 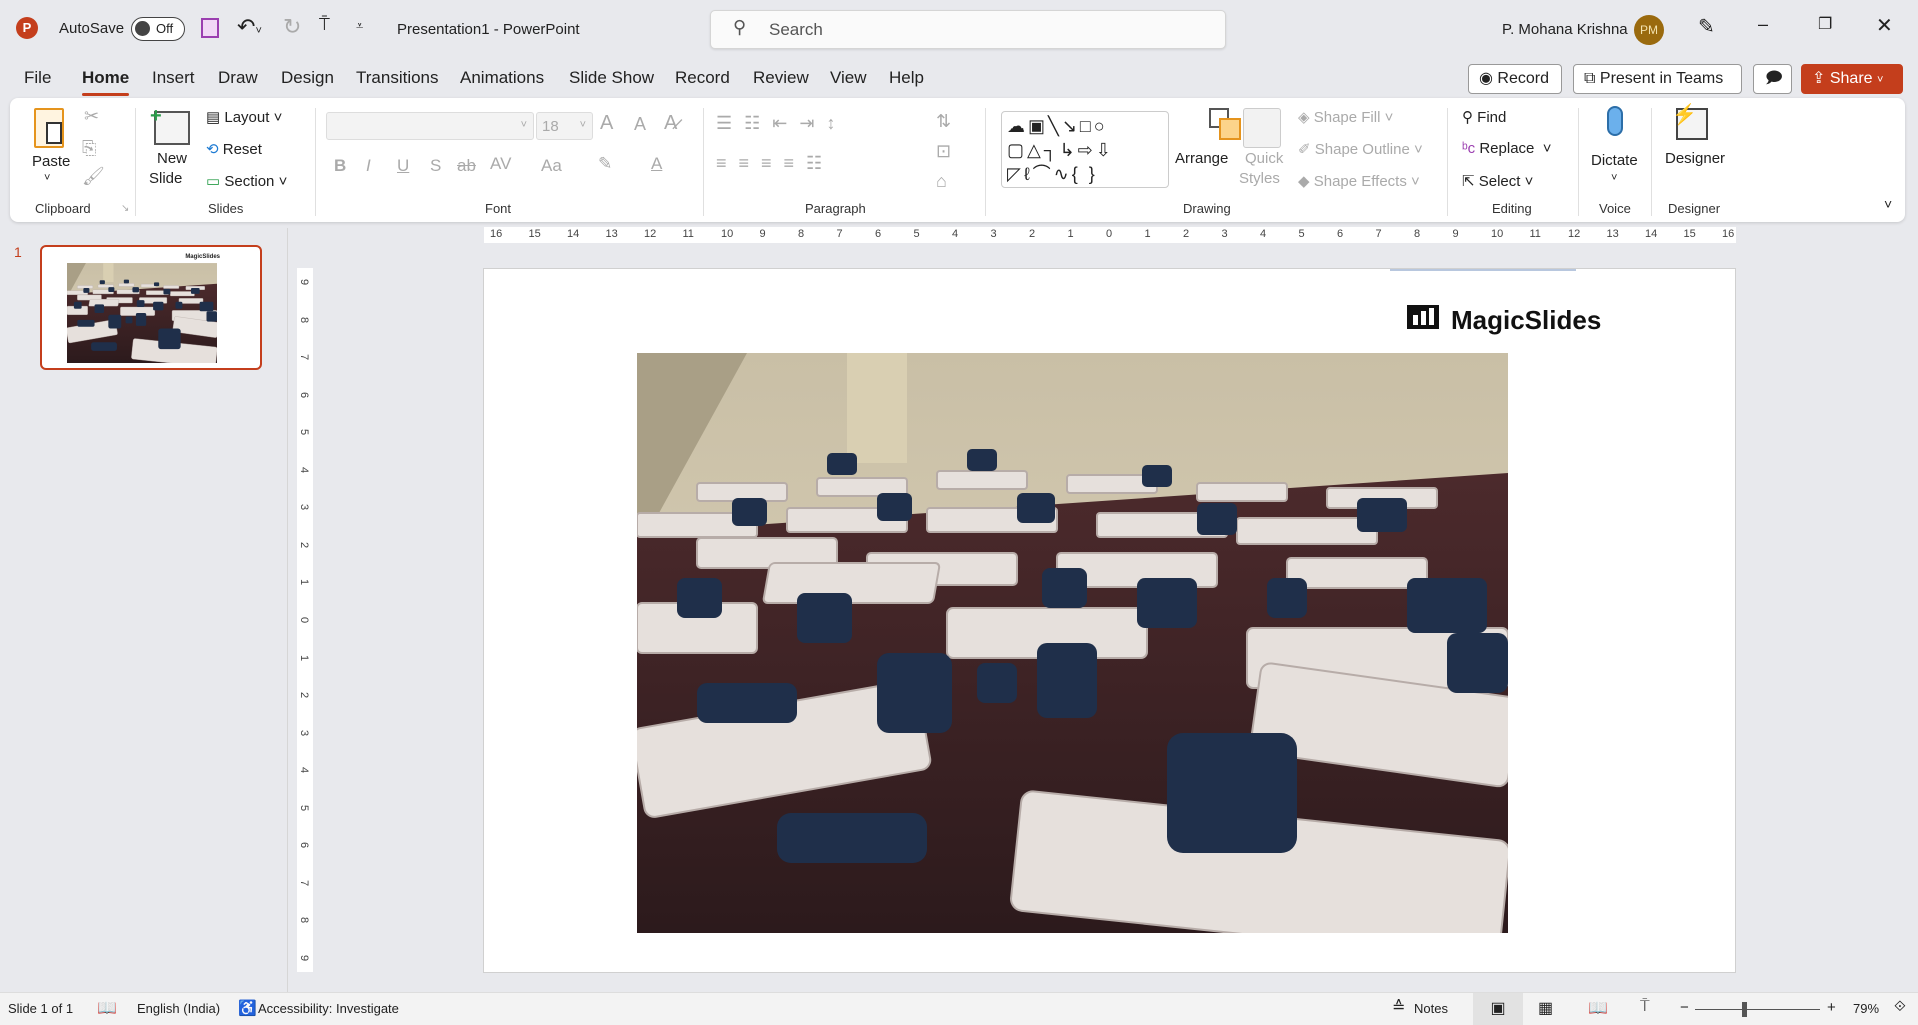 I want to click on present-from-start-icon: ⍑, so click(x=324, y=24).